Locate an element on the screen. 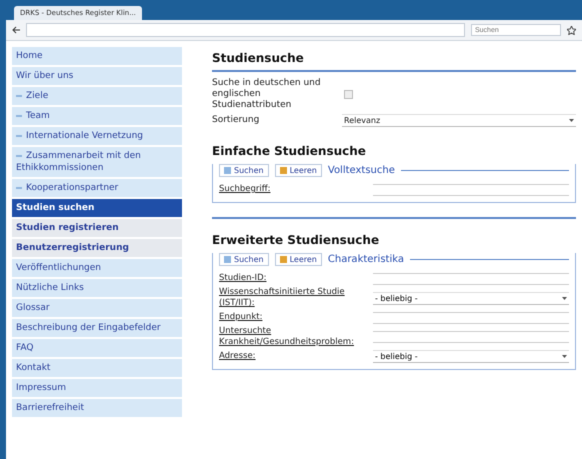  sidebar-item: Benutzerregistrierung is located at coordinates (97, 248).